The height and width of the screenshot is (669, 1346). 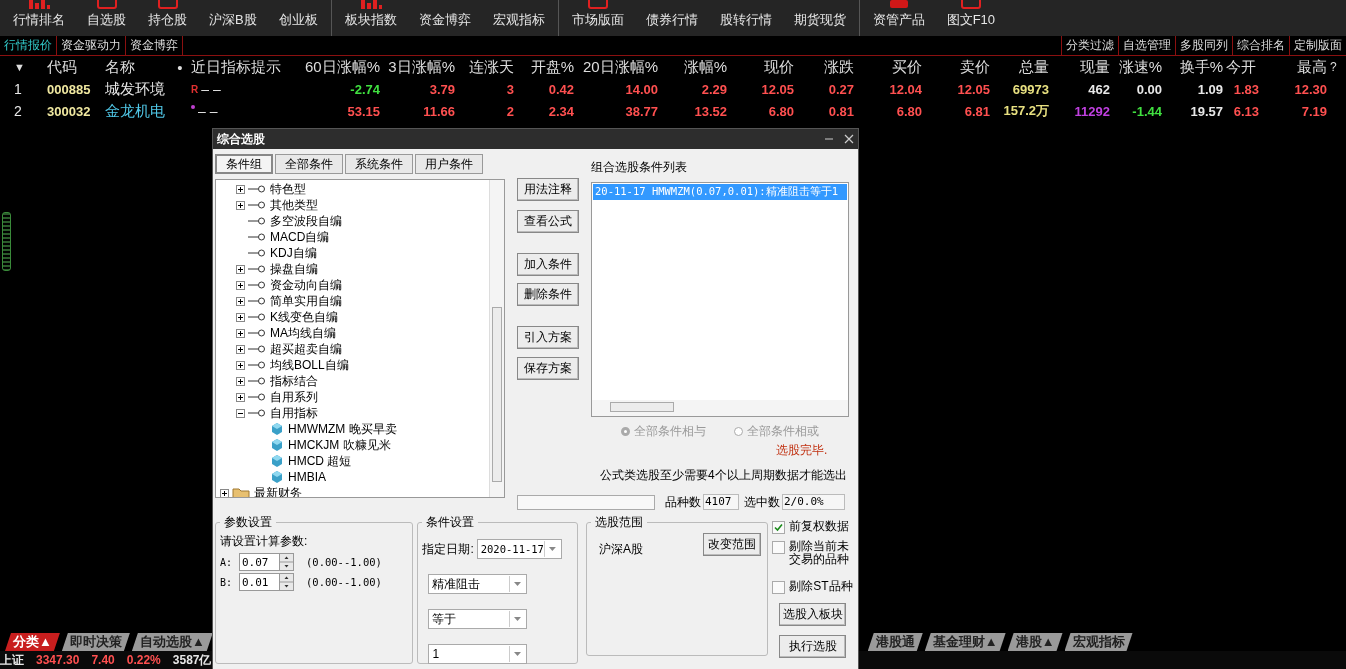 I want to click on toolbar-button: 持仓股, so click(x=167, y=18).